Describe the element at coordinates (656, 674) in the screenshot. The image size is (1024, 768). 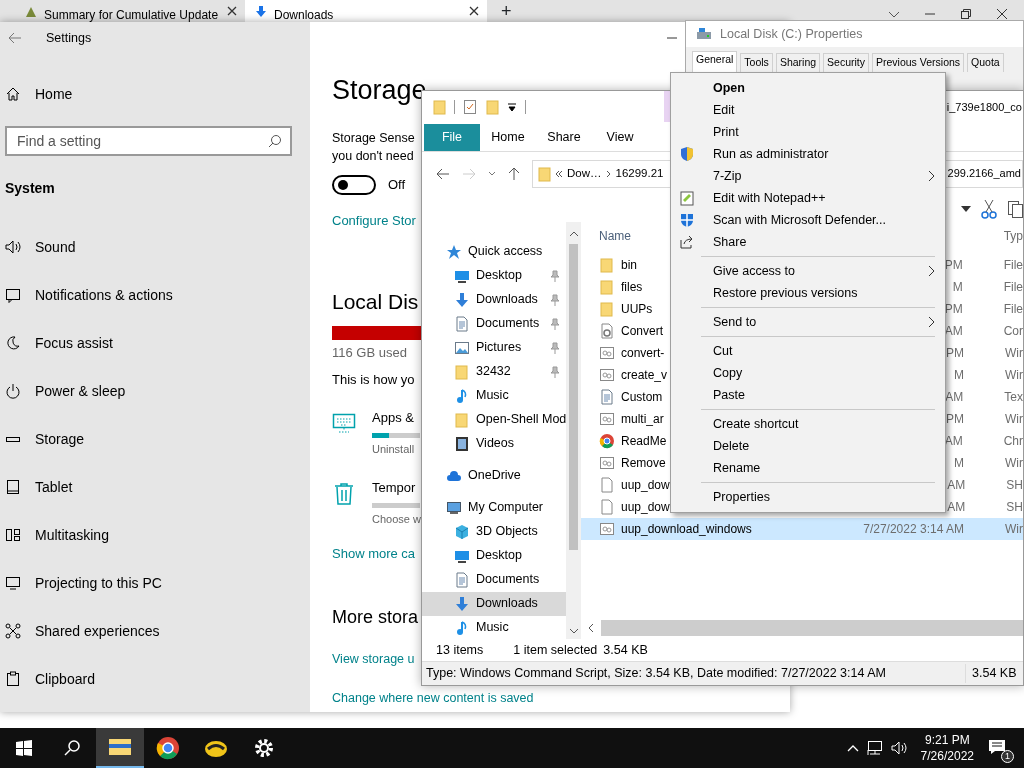
I see `details-text: Type: Windows Command Script, Size: 3.54 KB, Date modified: 7/27/2022 3:14 AM` at that location.